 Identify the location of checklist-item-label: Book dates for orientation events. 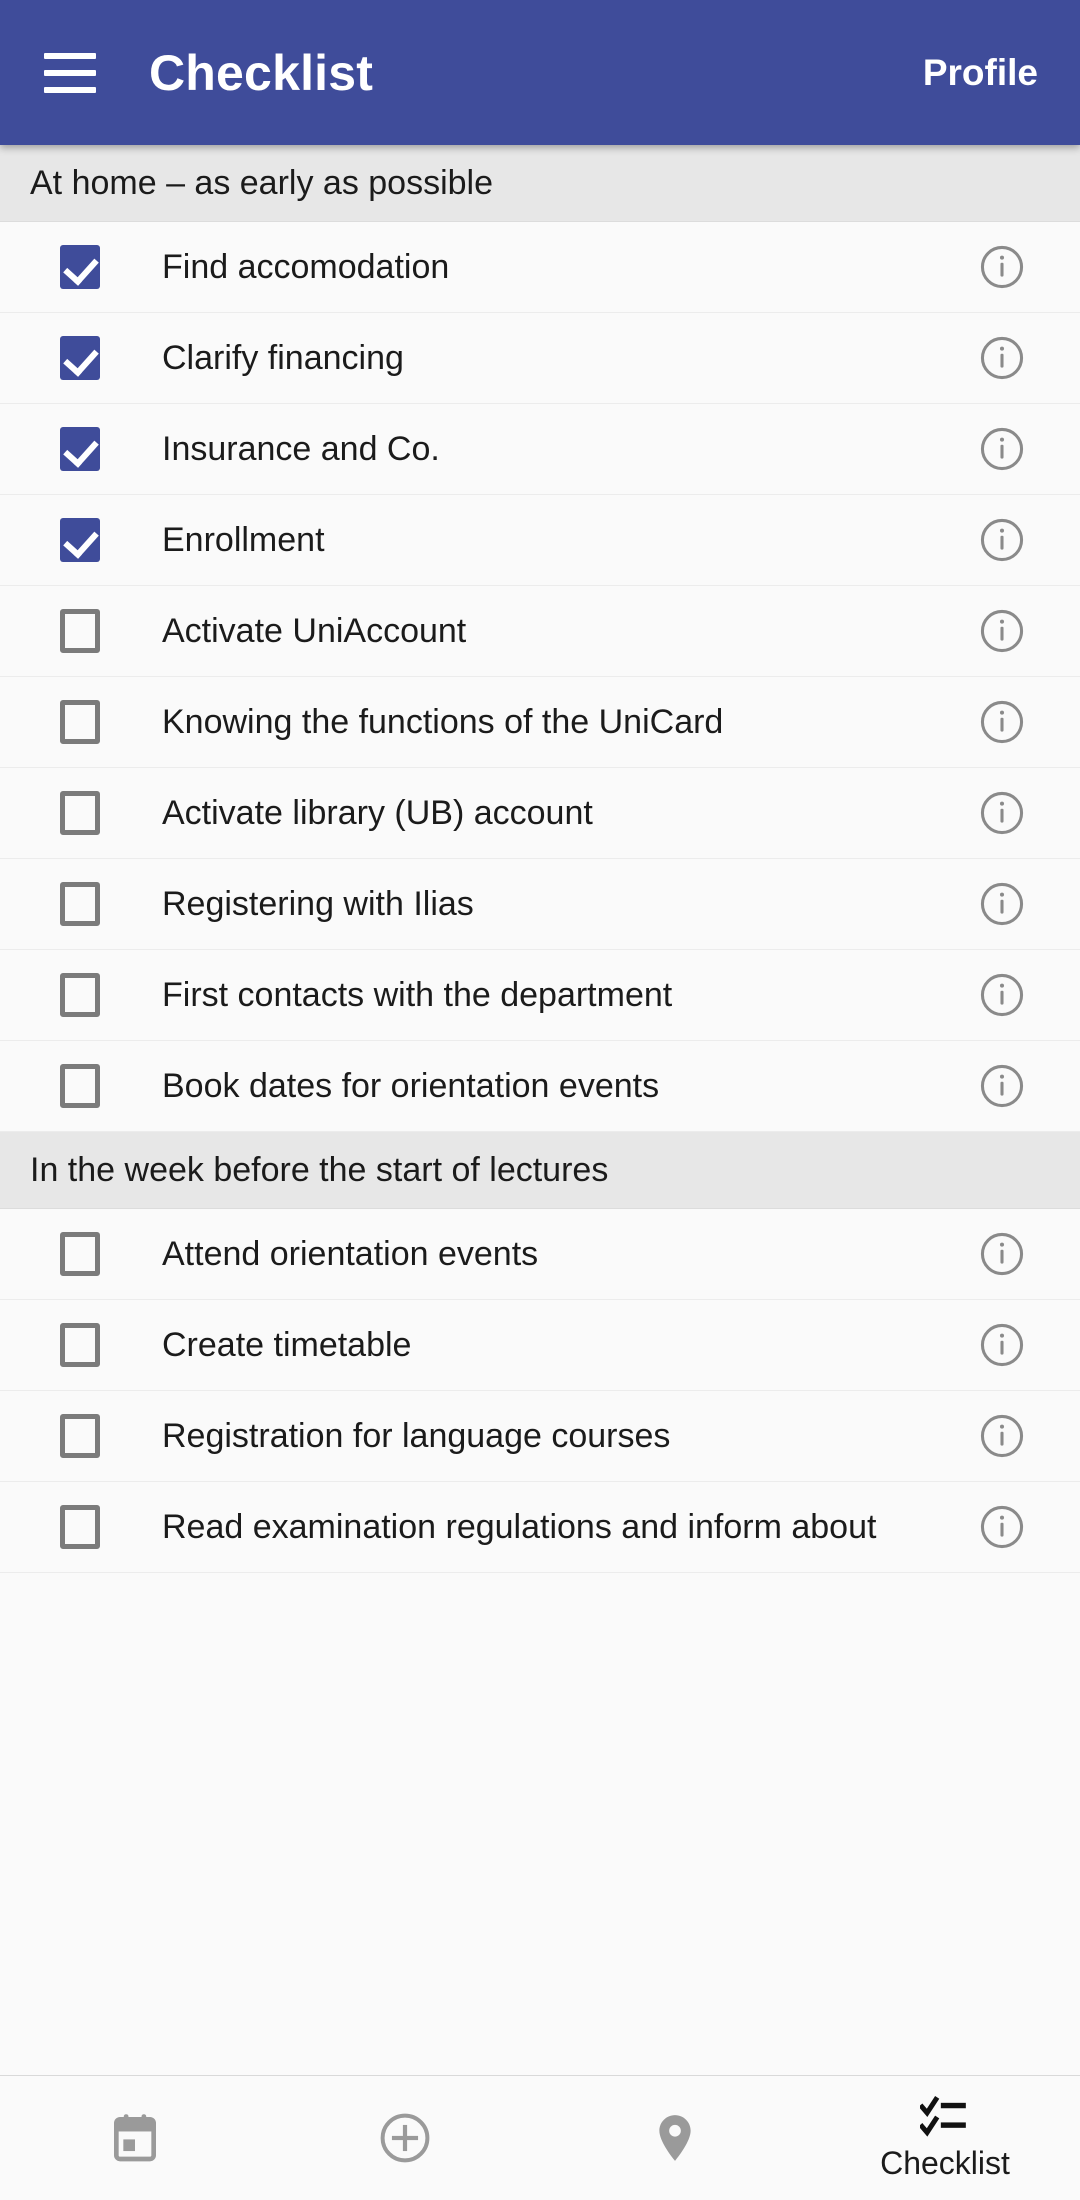
(411, 1085).